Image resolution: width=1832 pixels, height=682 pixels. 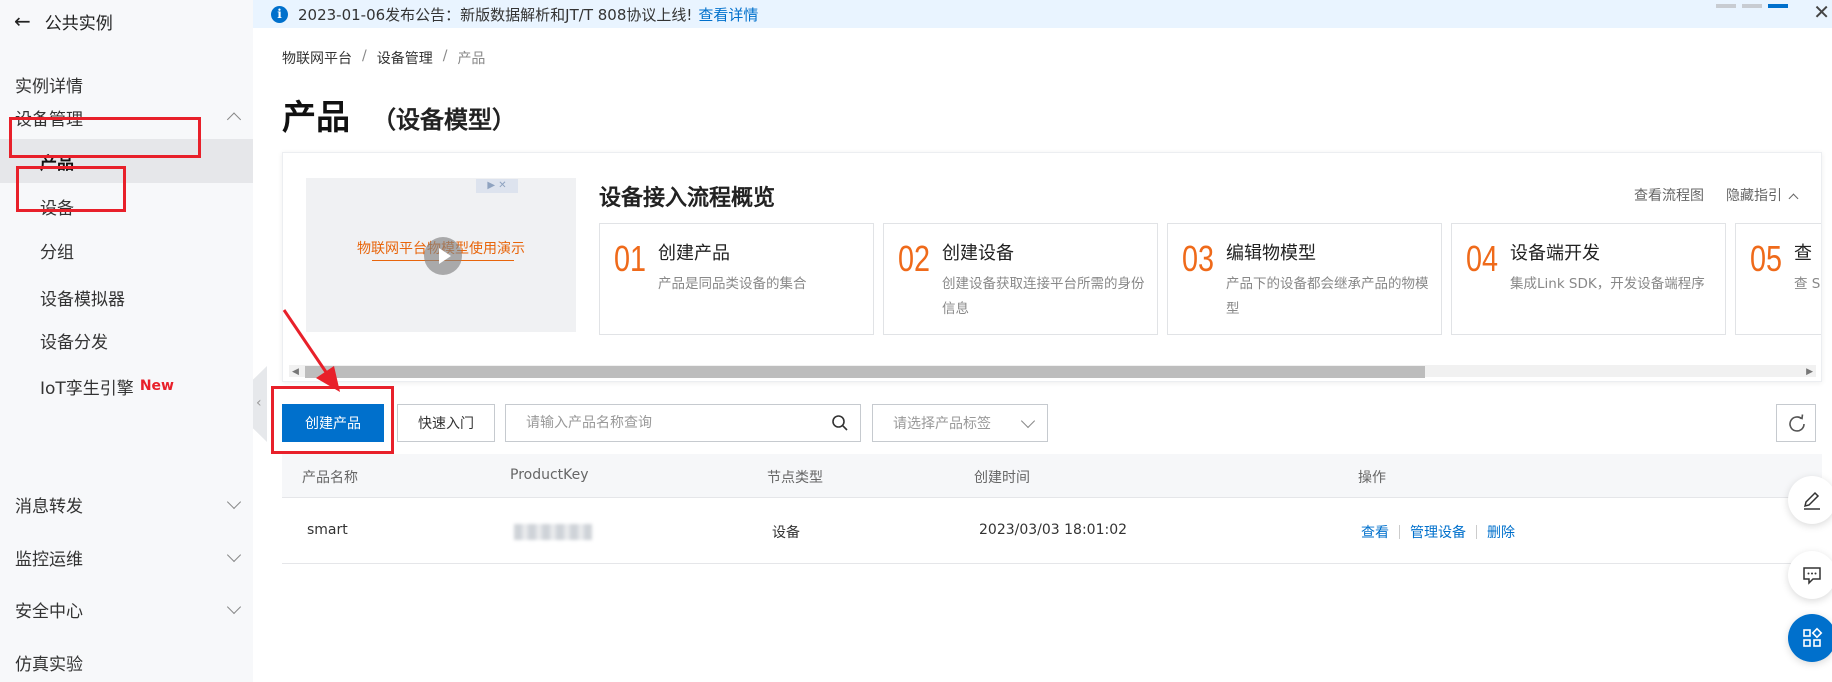 What do you see at coordinates (279, 14) in the screenshot?
I see `info-icon: i` at bounding box center [279, 14].